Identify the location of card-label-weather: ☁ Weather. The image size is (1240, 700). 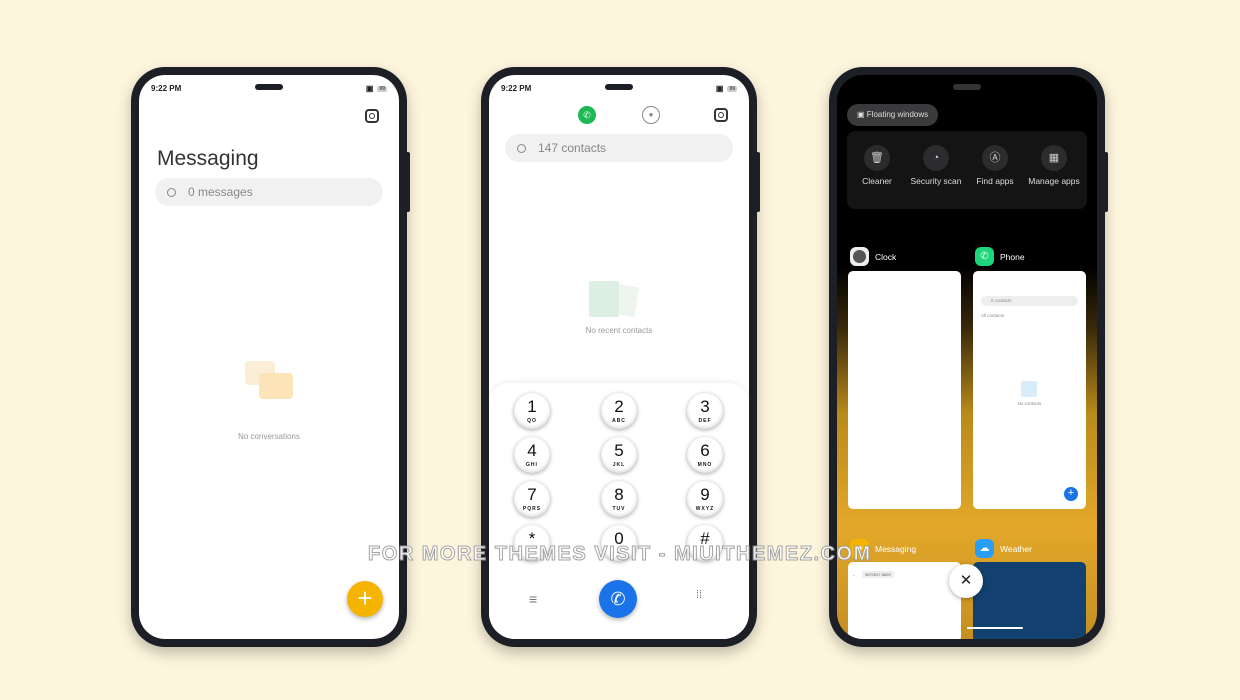
(1003, 548).